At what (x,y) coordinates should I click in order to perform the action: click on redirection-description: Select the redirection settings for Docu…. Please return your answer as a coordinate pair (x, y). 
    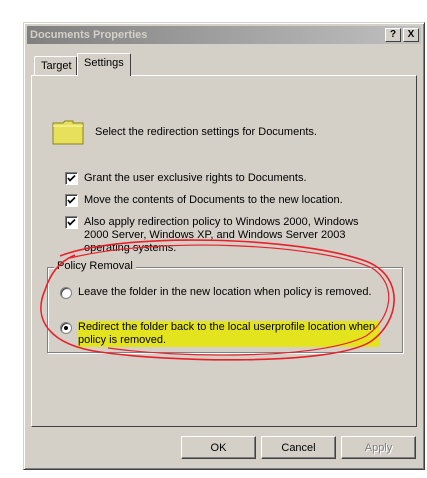
    Looking at the image, I should click on (206, 132).